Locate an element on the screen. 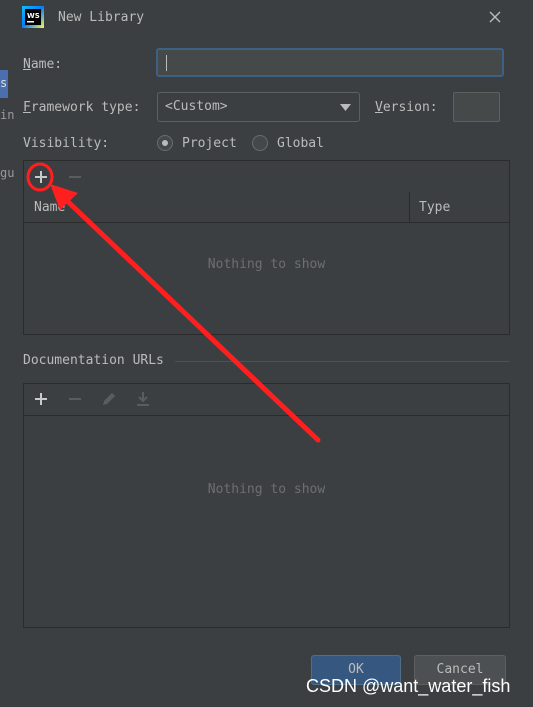 Image resolution: width=533 pixels, height=707 pixels. close-icon is located at coordinates (495, 17).